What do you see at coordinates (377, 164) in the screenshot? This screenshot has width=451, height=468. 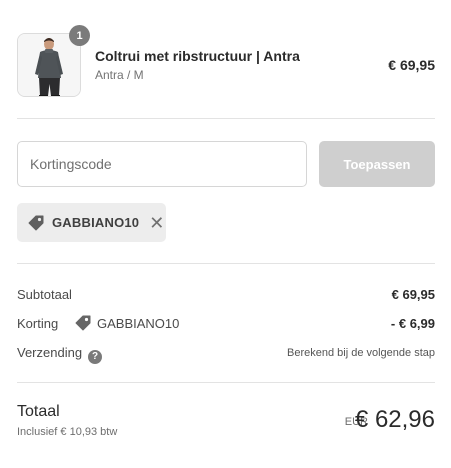 I see `apply-discount-button: Toepassen` at bounding box center [377, 164].